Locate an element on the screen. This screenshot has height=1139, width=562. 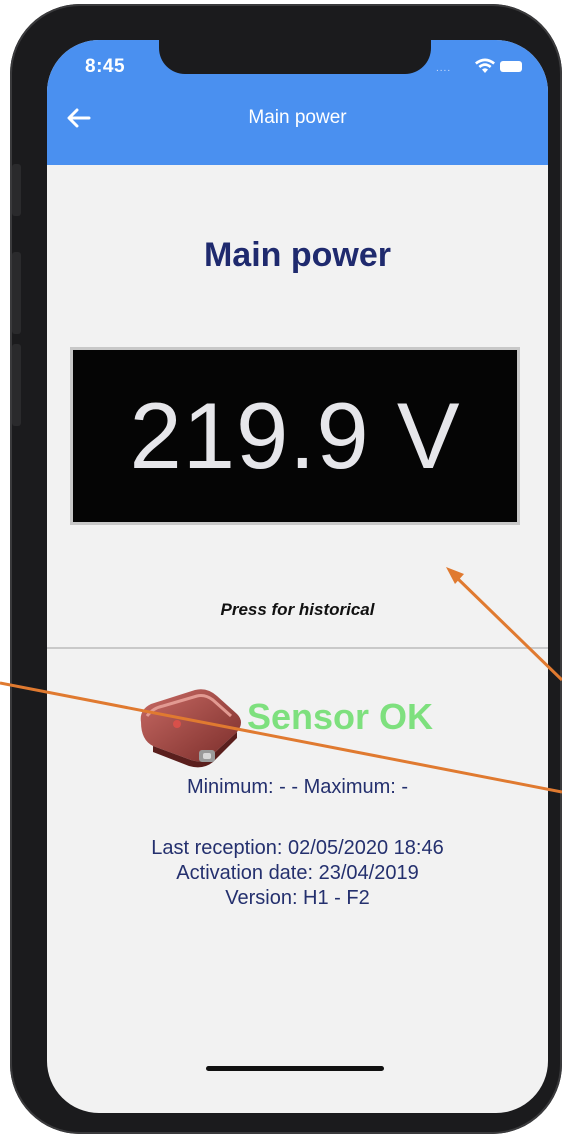
volume-down-button is located at coordinates (16, 385).